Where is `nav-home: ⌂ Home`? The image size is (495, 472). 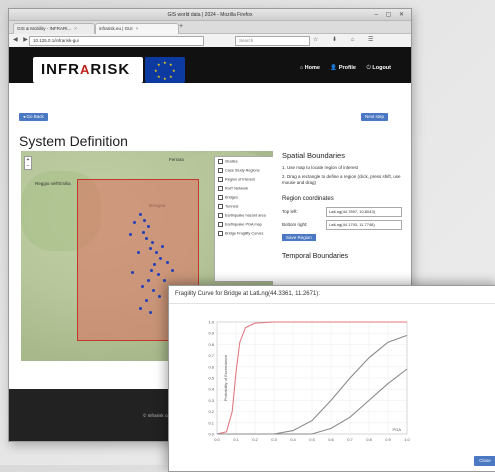
nav-home: ⌂ Home is located at coordinates (310, 68).